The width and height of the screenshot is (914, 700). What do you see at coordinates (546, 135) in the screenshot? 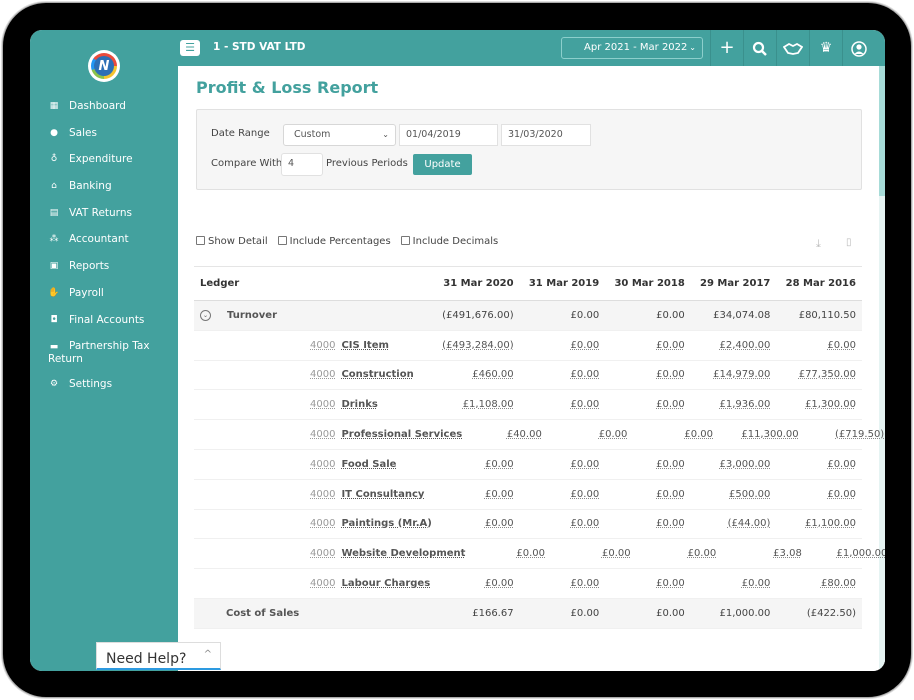
I see `date-to-input: 31/03/2020` at bounding box center [546, 135].